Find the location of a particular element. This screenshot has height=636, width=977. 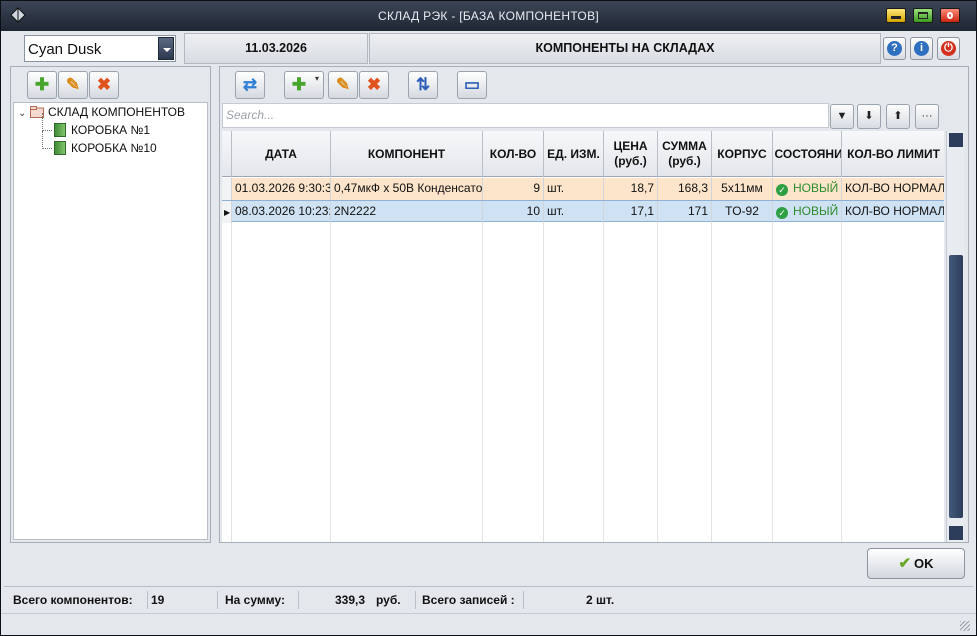

column-header-label: СОСТОЯНИЕ is located at coordinates (808, 153).